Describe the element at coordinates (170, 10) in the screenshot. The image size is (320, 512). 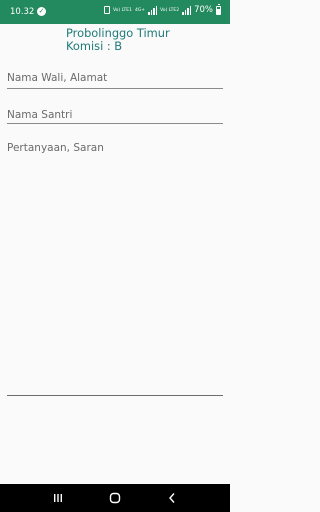
I see `volte-icon: Vo) LTE2` at that location.